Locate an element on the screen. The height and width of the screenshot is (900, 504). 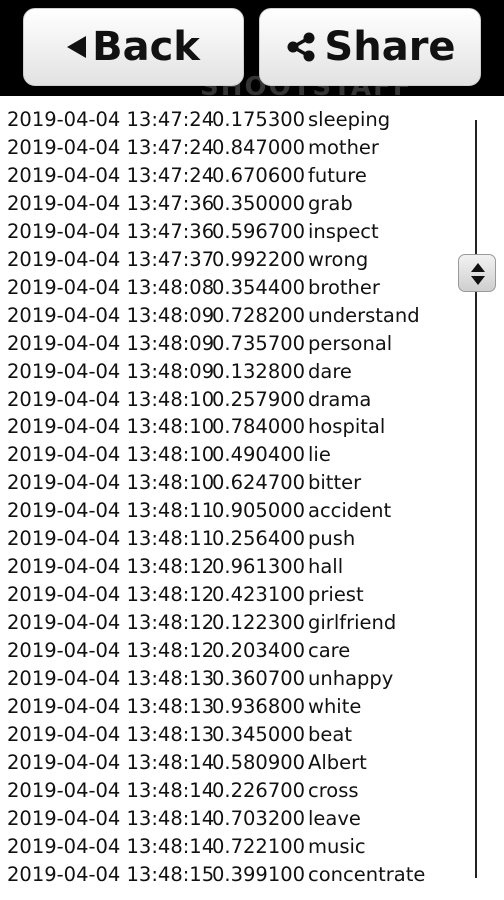
log-row: 2019-04-04 13:48:150.399100 concentrate is located at coordinates (216, 875).